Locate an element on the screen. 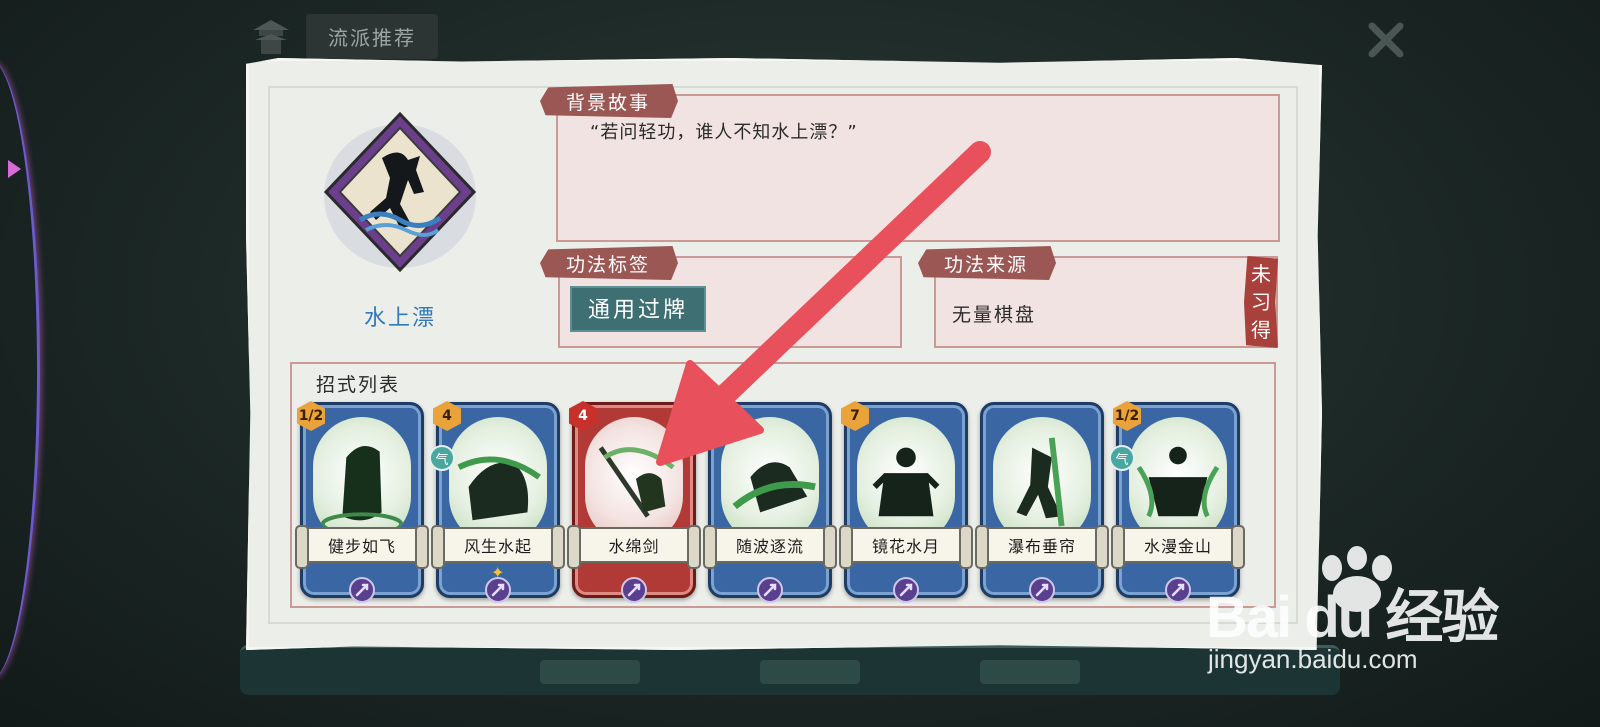 This screenshot has height=727, width=1600. move-card-name: 瀑布垂帘 is located at coordinates (1042, 547).